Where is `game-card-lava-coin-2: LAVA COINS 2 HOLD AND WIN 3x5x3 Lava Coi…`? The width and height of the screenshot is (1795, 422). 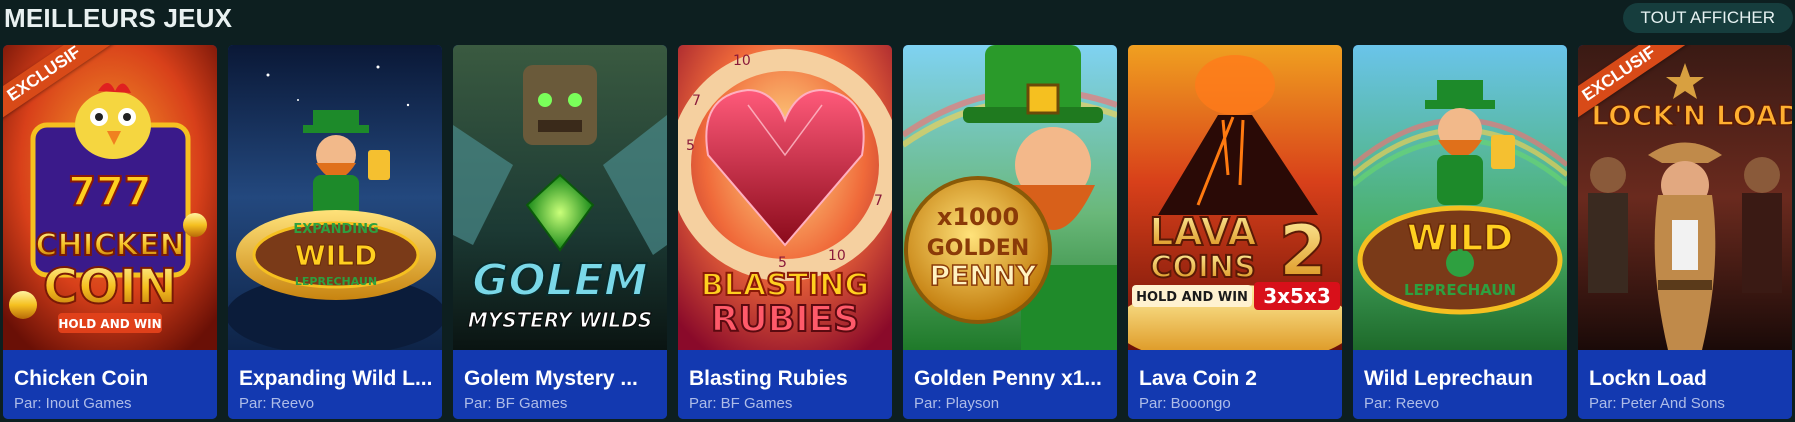 game-card-lava-coin-2: LAVA COINS 2 HOLD AND WIN 3x5x3 Lava Coi… is located at coordinates (1235, 232).